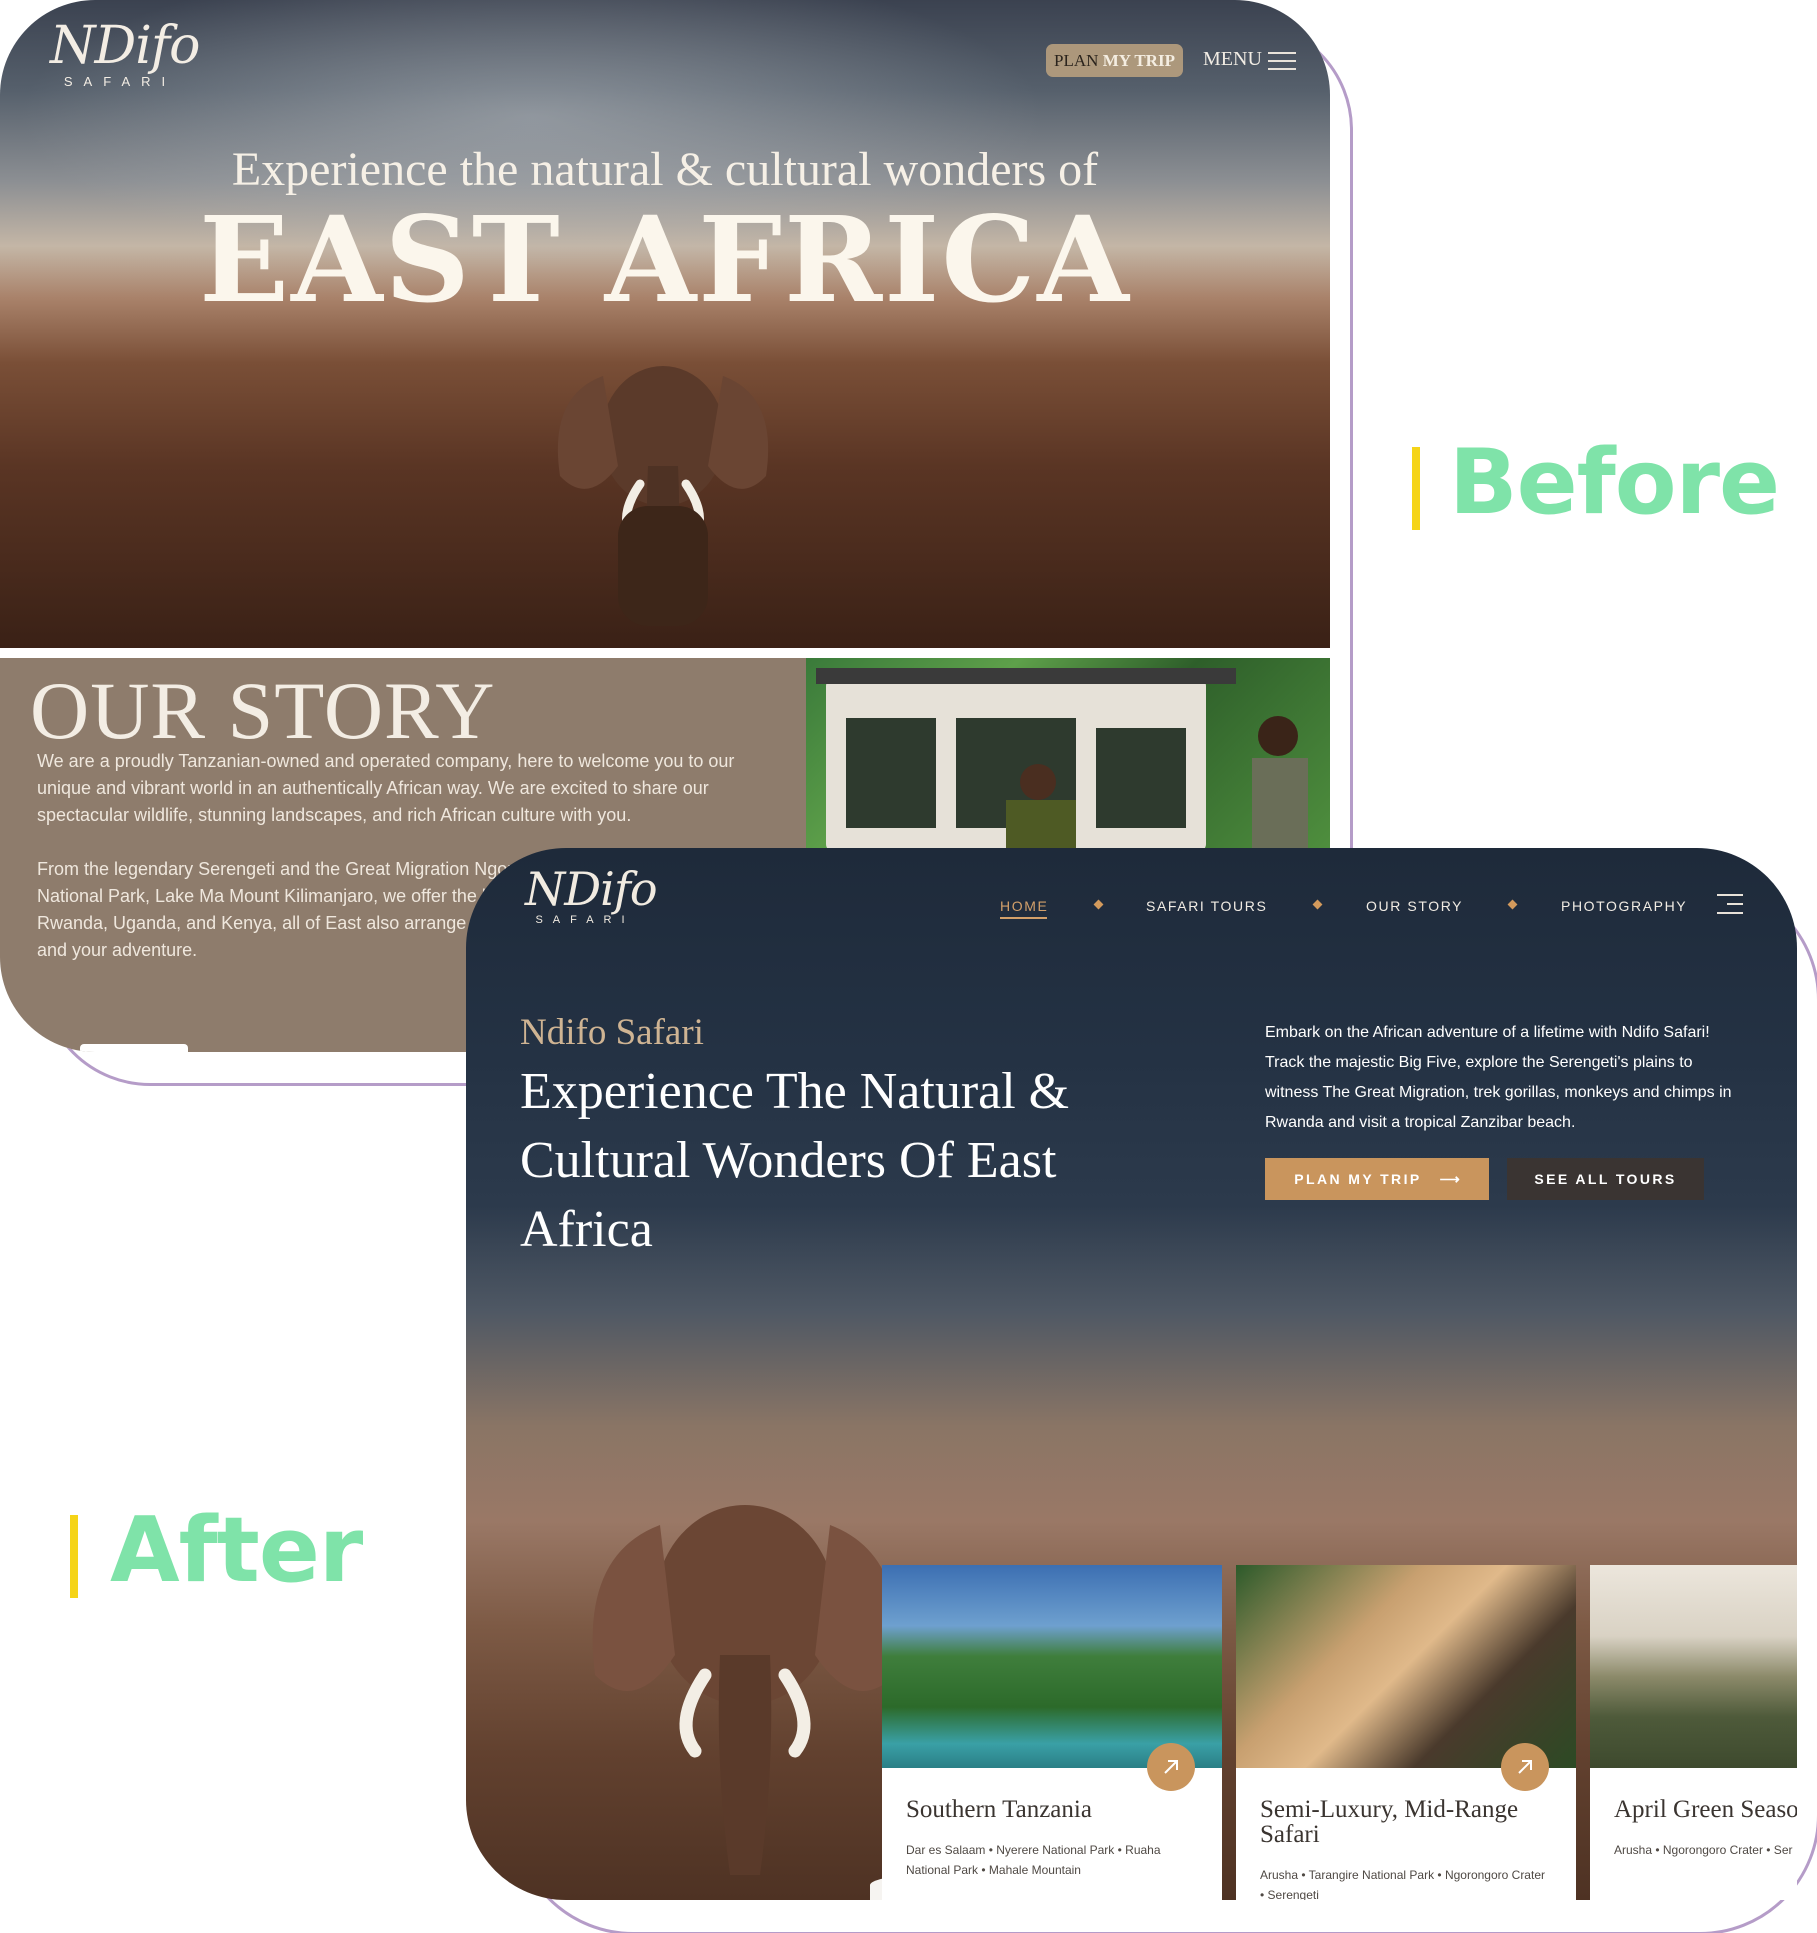 This screenshot has height=1933, width=1817. I want to click on nav-safari-tours: SAFARI TOURS, so click(1206, 906).